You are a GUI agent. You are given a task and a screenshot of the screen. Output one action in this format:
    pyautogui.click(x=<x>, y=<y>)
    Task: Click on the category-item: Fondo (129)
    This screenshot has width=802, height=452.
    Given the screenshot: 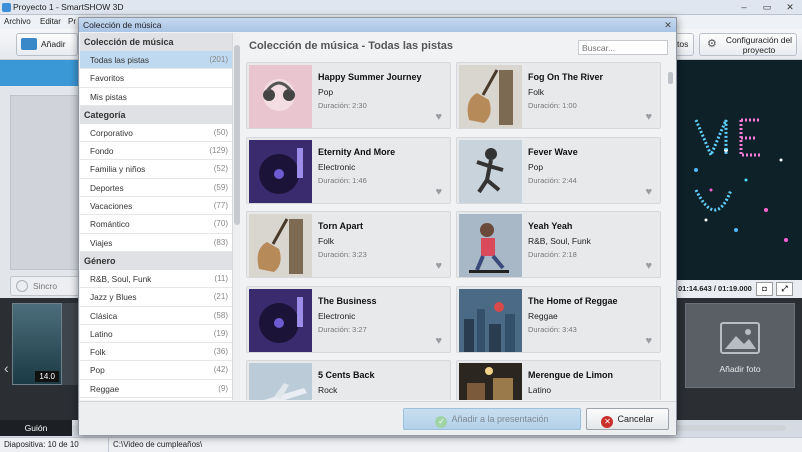 What is the action you would take?
    pyautogui.click(x=156, y=151)
    